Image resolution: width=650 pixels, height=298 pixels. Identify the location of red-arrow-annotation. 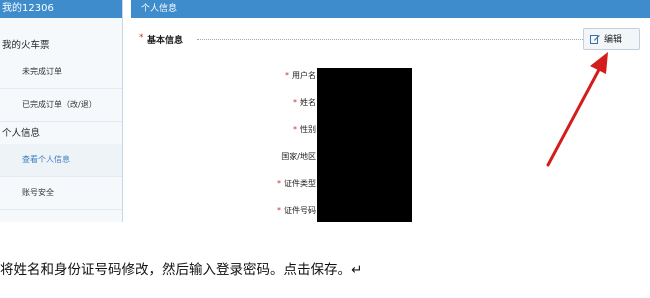
(577, 109).